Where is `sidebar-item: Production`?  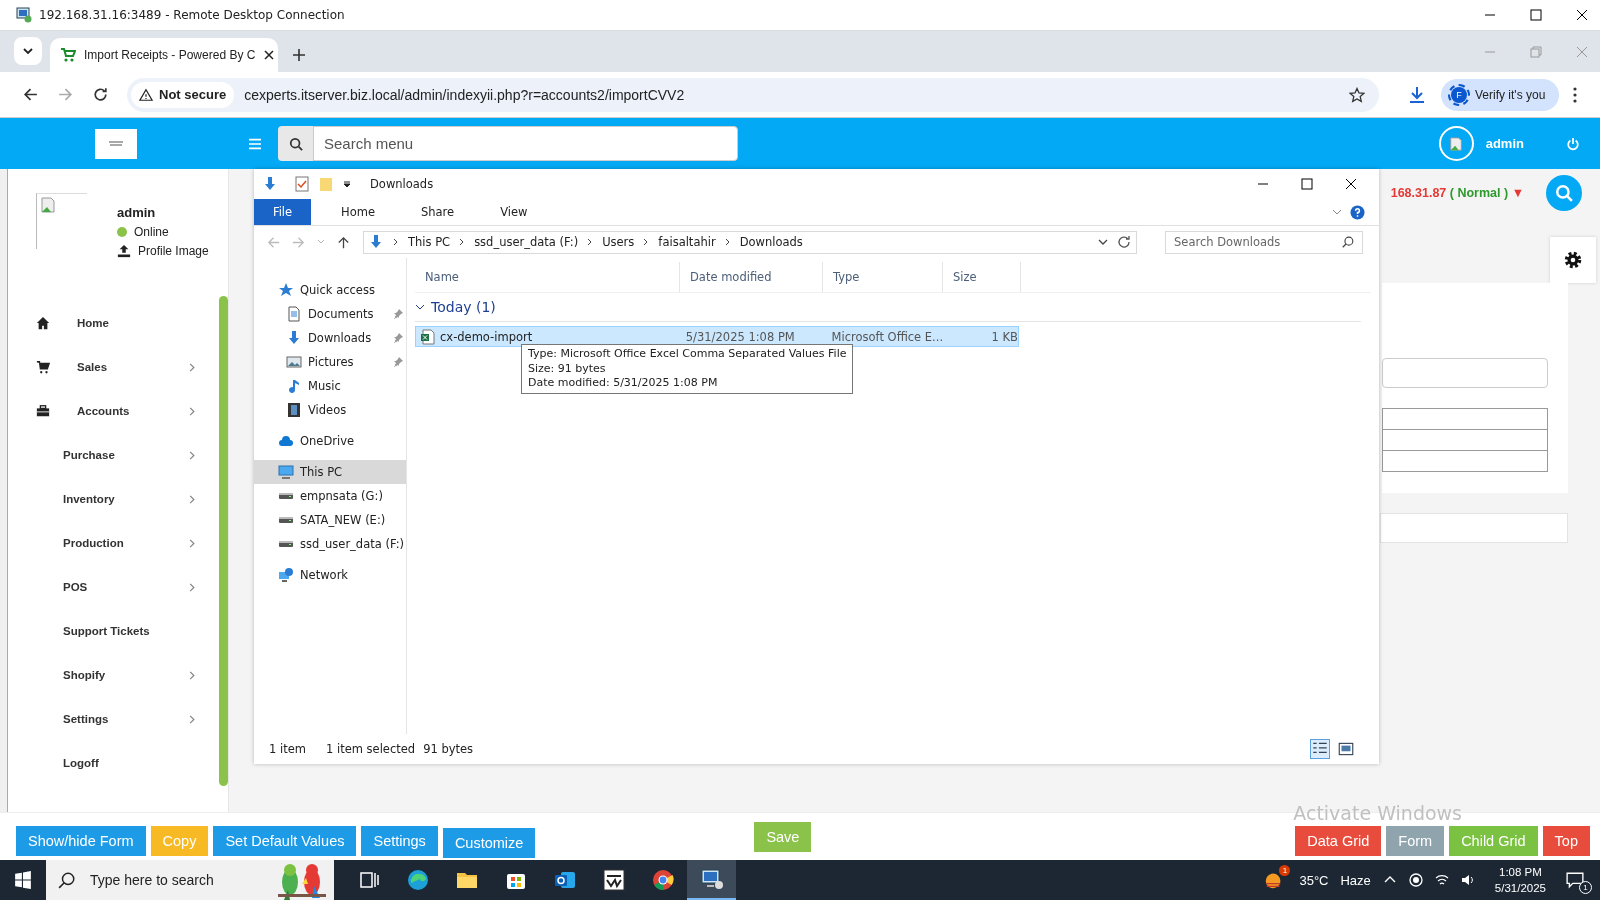 sidebar-item: Production is located at coordinates (108, 543).